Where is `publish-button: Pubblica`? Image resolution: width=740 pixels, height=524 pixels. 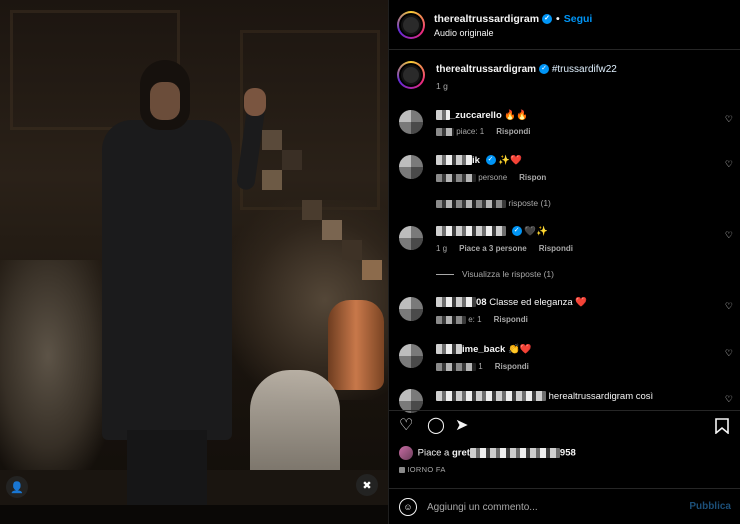 publish-button: Pubblica is located at coordinates (710, 506).